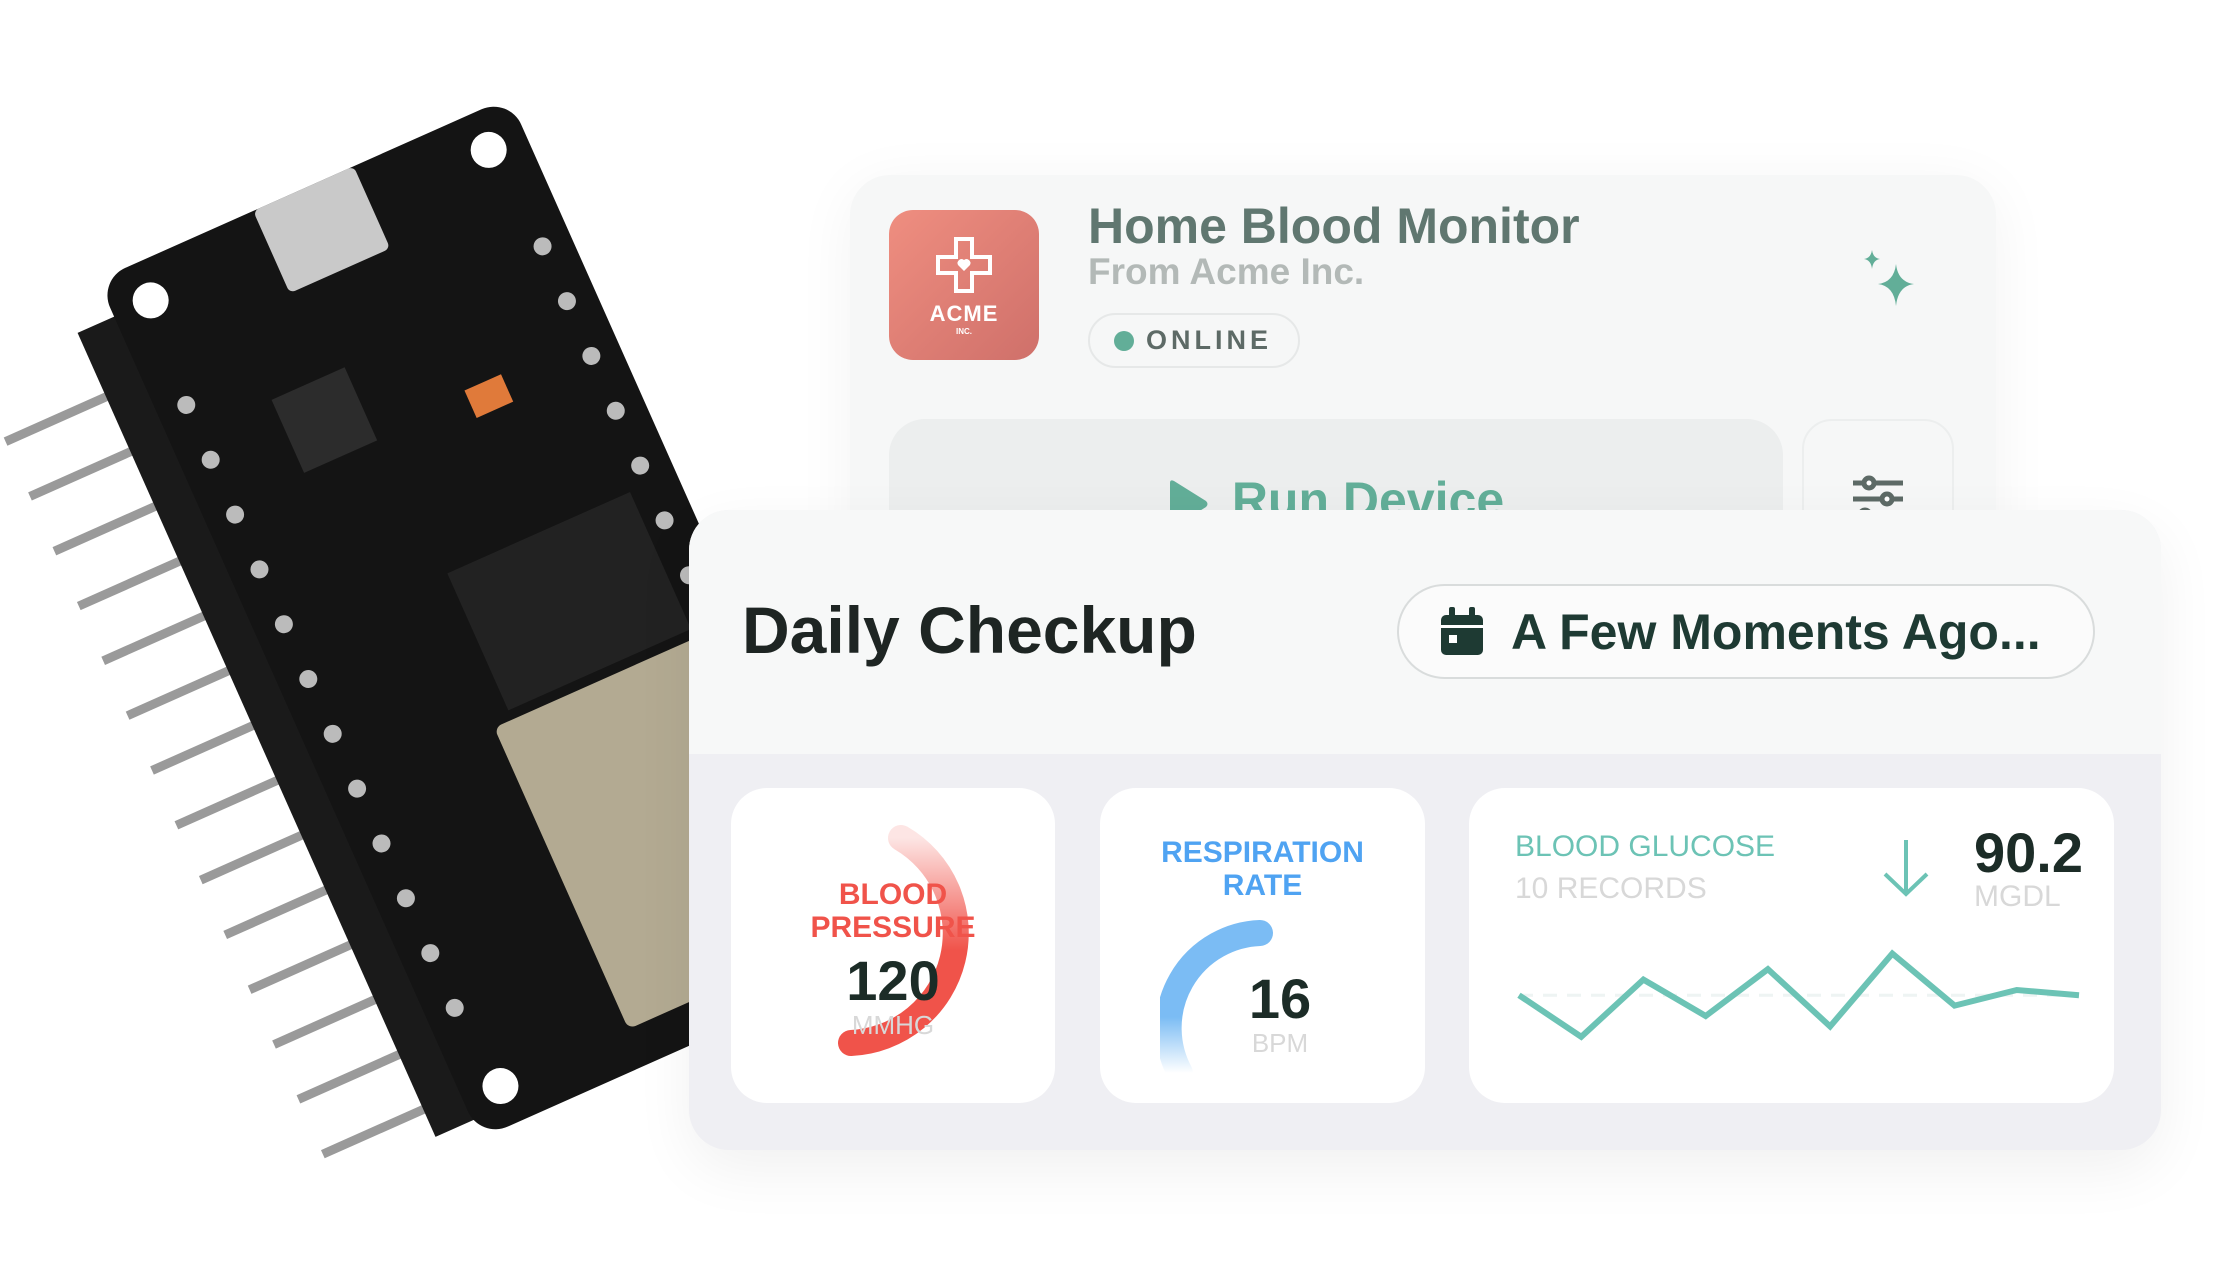 The height and width of the screenshot is (1281, 2240). Describe the element at coordinates (1209, 340) in the screenshot. I see `status-text: ONLINE` at that location.